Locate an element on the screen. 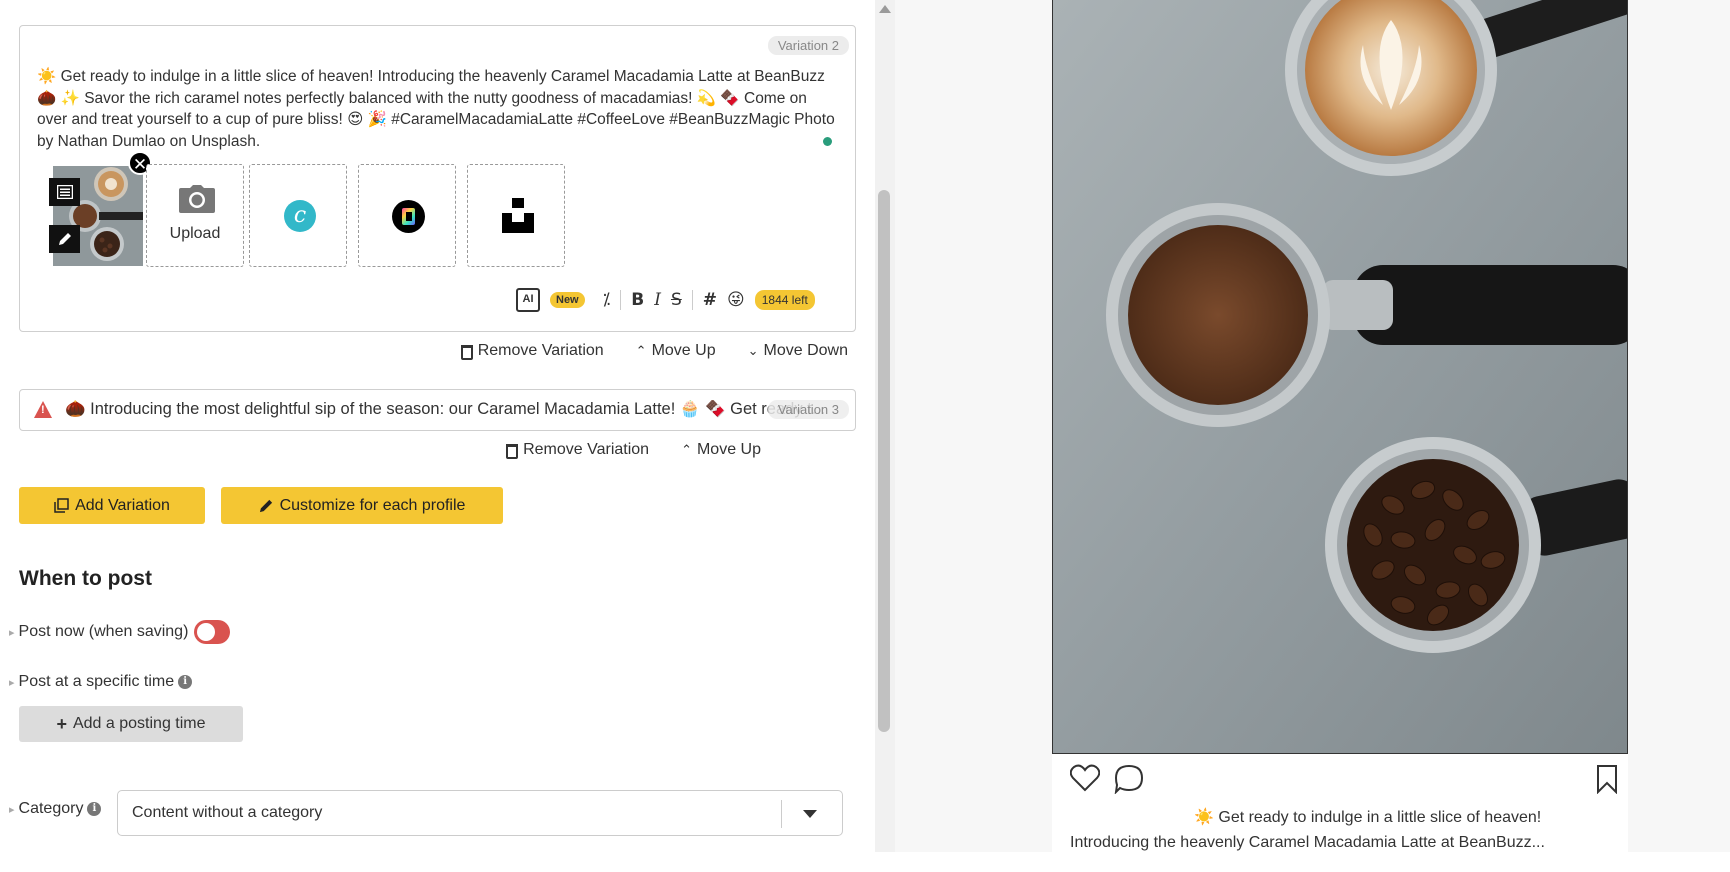 This screenshot has height=872, width=1730. edit-image-button is located at coordinates (64, 239).